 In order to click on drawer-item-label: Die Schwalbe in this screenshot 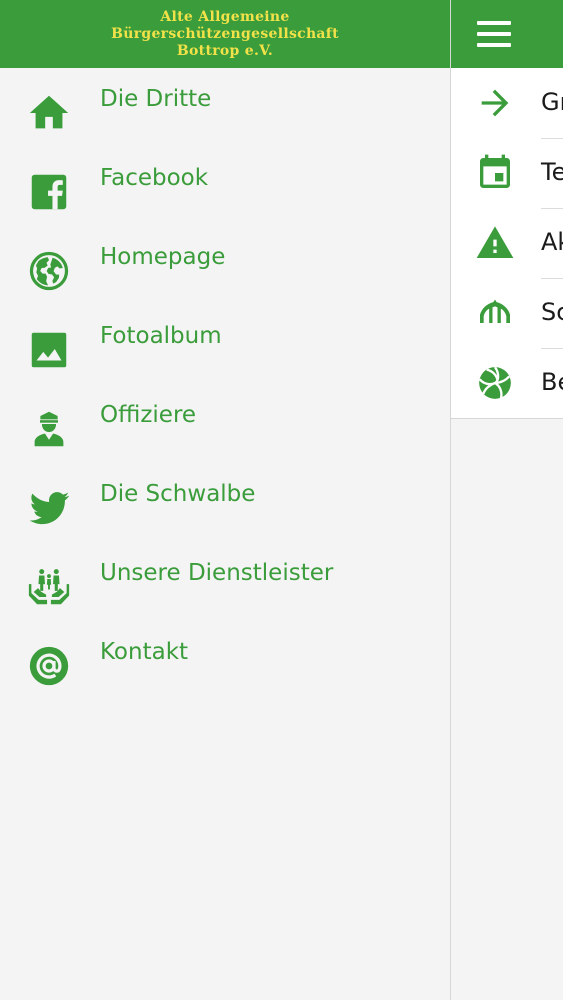, I will do `click(178, 494)`.